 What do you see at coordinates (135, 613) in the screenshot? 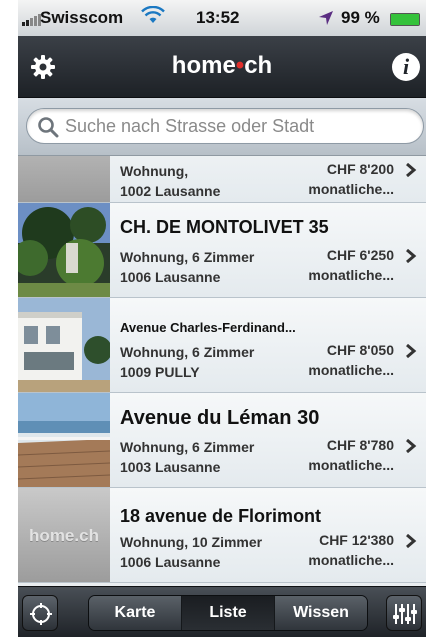
I see `tab-karte: Karte` at bounding box center [135, 613].